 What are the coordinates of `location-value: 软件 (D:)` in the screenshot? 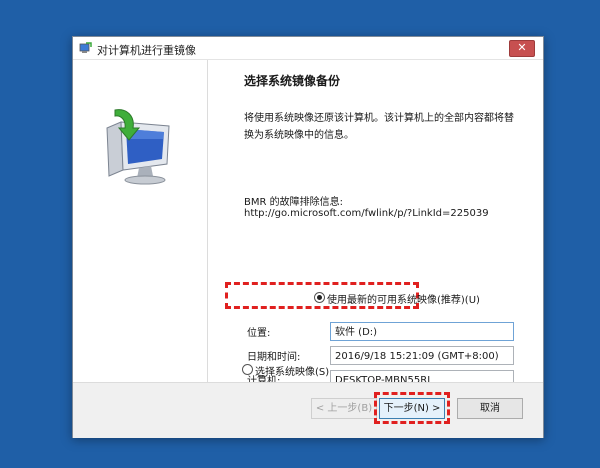 It's located at (422, 331).